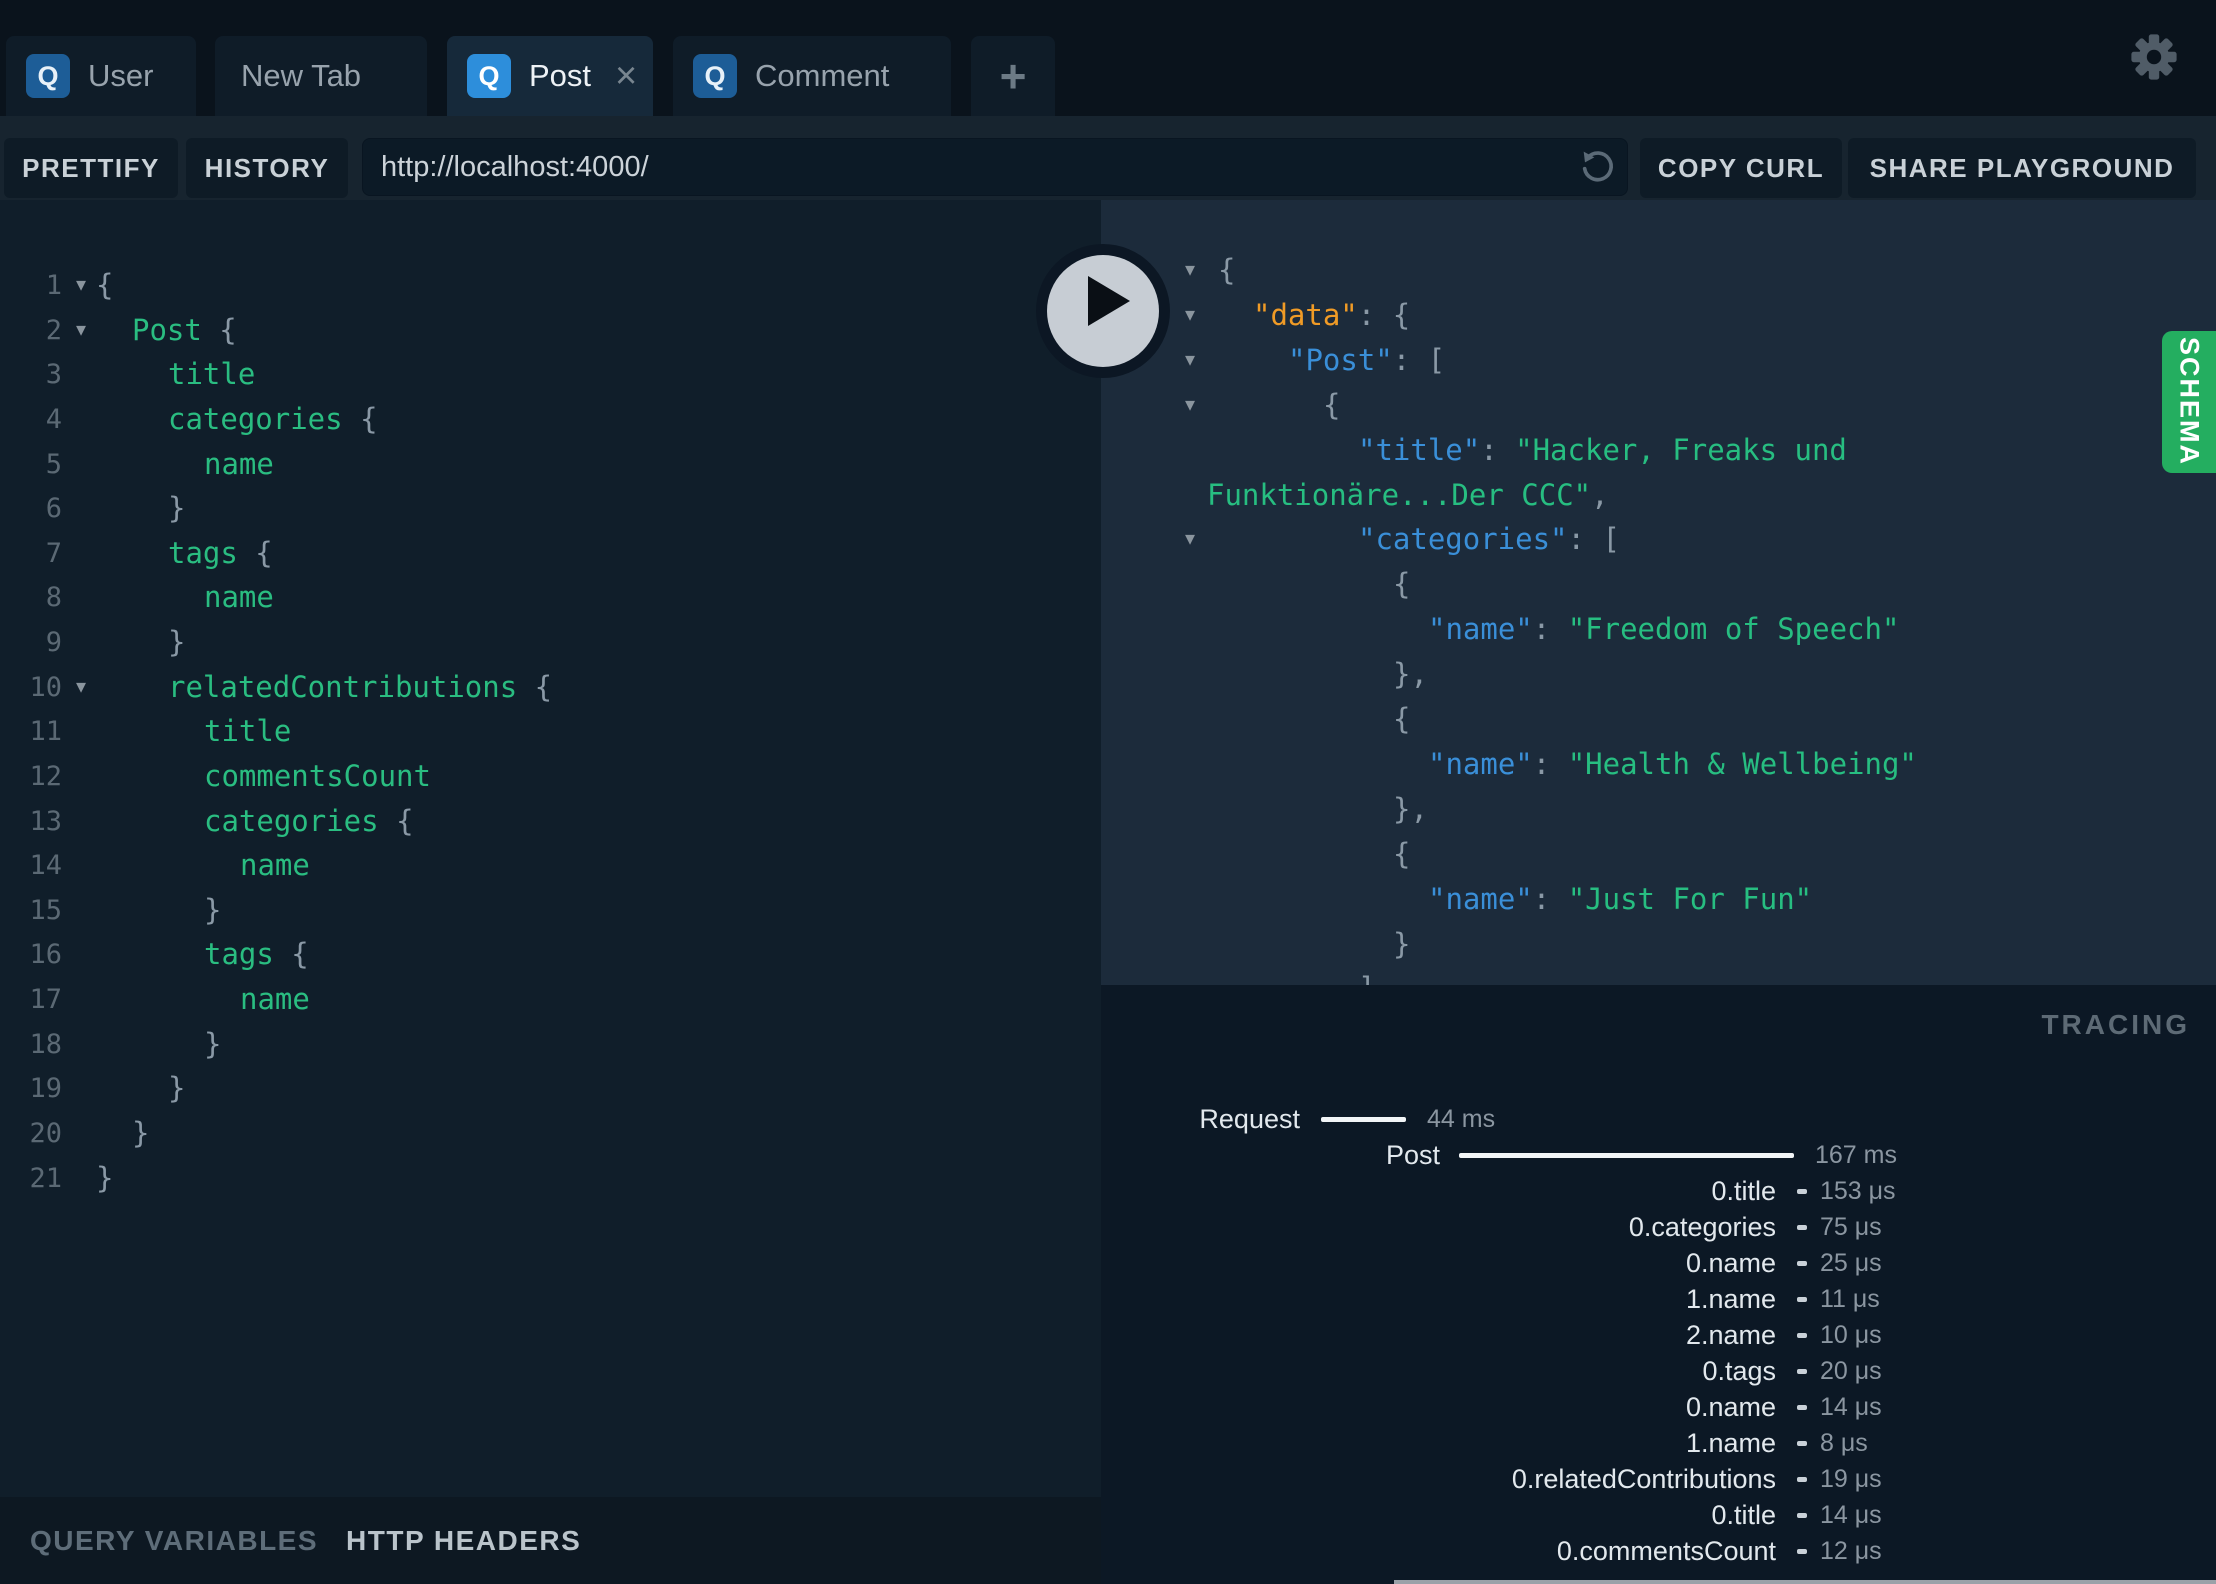  I want to click on response-code: "categories": [, so click(1489, 539).